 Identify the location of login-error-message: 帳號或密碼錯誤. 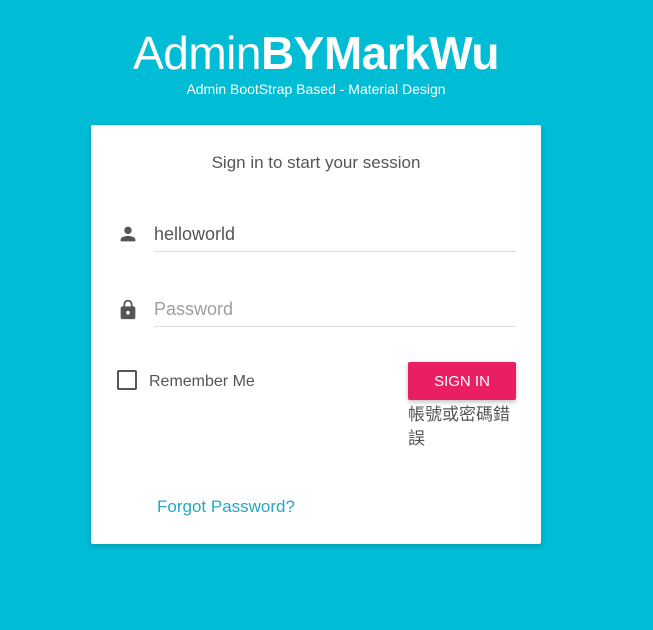
(459, 427).